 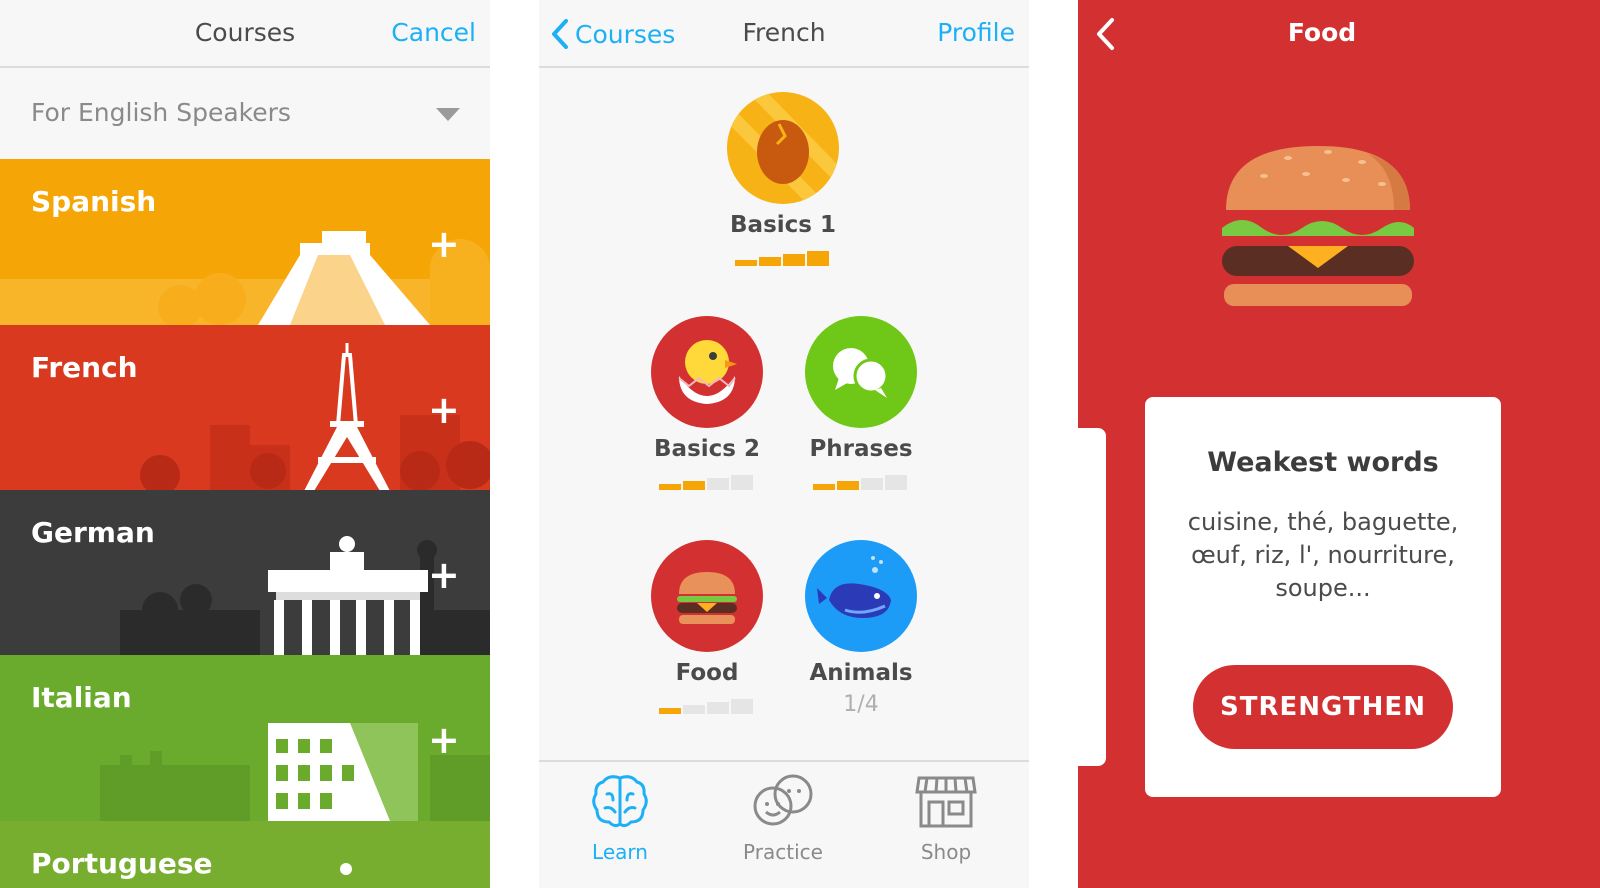 What do you see at coordinates (861, 704) in the screenshot?
I see `lesson-progress: 1/4` at bounding box center [861, 704].